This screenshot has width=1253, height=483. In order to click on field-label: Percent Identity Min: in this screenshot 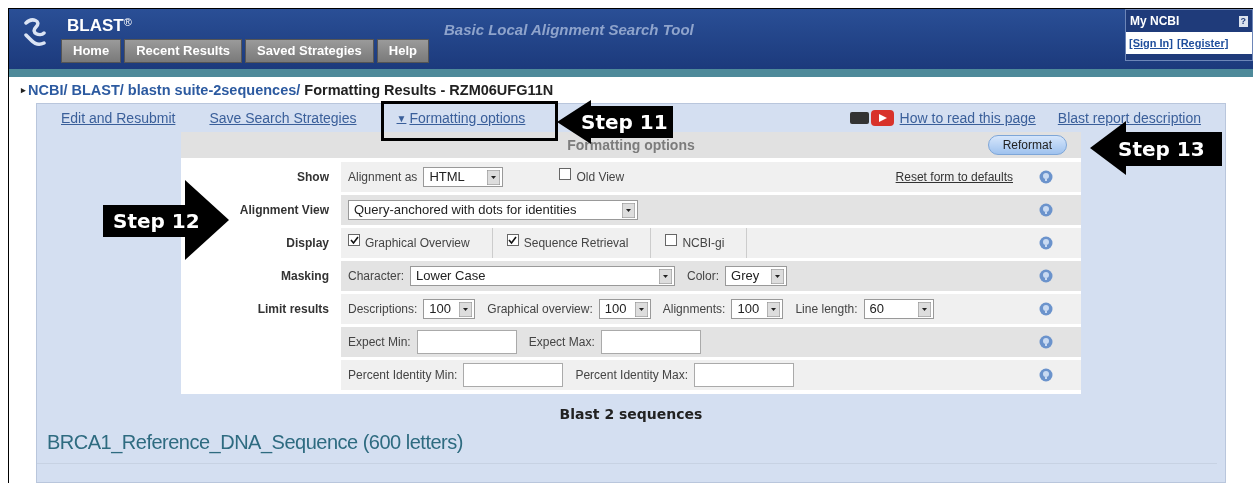, I will do `click(403, 375)`.